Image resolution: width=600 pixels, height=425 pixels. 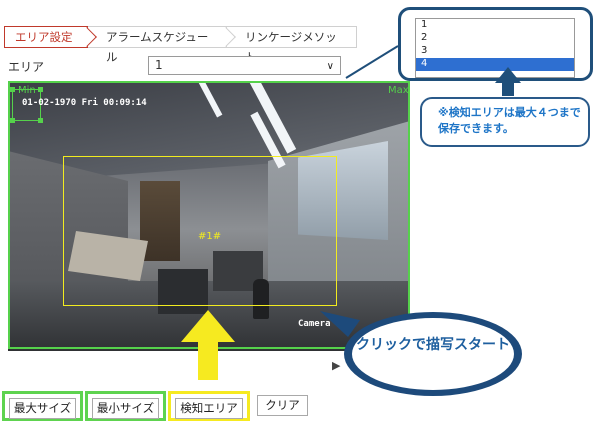 I want to click on tab-linkage-method: リンケージメソット, so click(x=292, y=45).